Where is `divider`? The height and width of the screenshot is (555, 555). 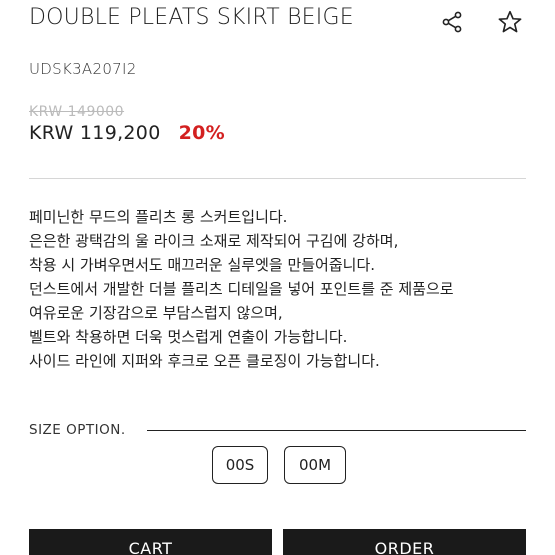 divider is located at coordinates (277, 178).